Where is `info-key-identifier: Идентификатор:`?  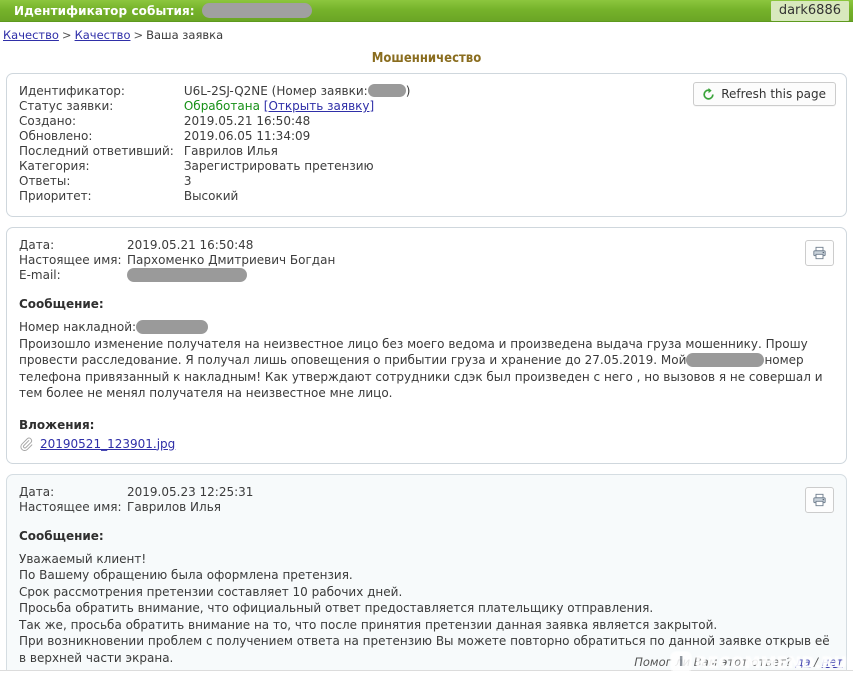
info-key-identifier: Идентификатор: is located at coordinates (72, 91).